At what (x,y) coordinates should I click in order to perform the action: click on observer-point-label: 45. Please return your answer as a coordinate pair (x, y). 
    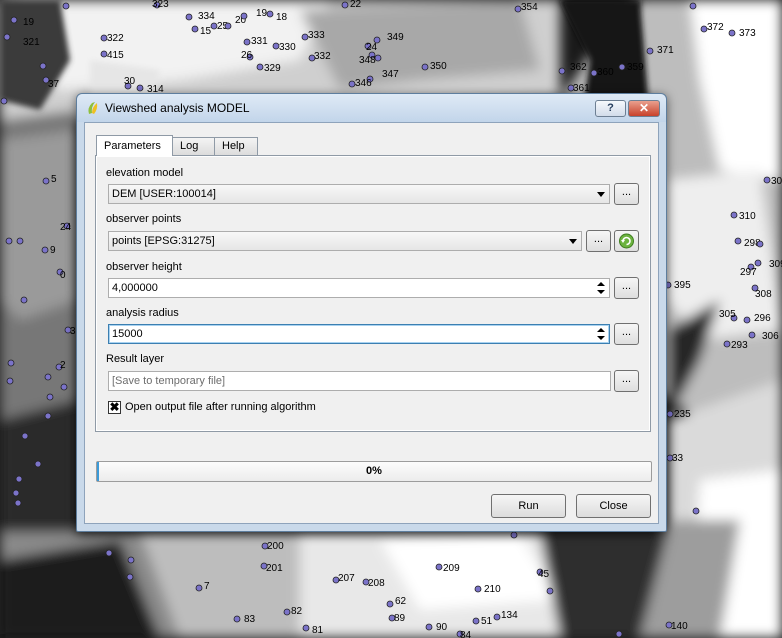
    Looking at the image, I should click on (544, 574).